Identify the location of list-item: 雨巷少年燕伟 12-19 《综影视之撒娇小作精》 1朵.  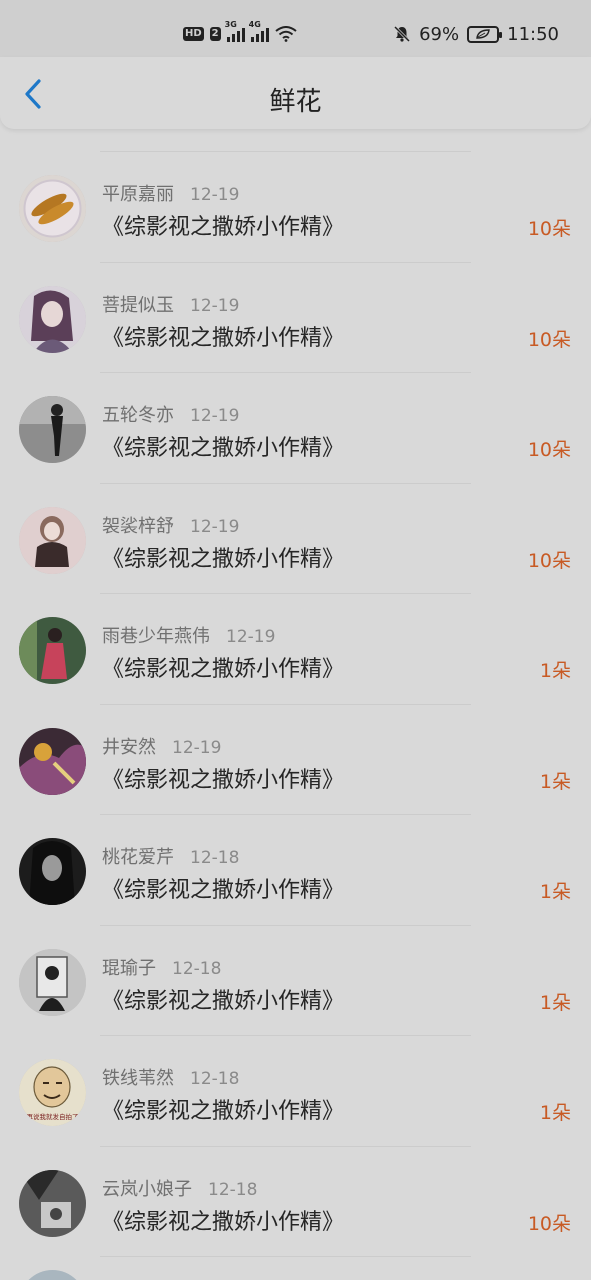
(295, 649).